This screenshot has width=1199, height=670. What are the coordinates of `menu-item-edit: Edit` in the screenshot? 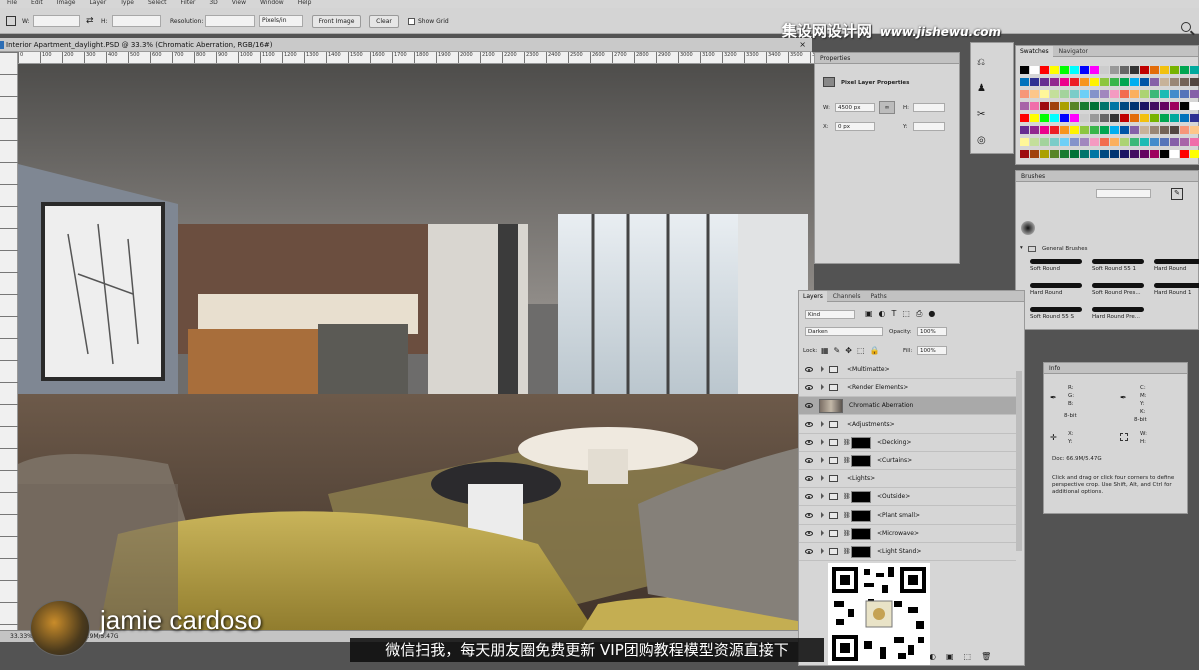 It's located at (37, 3).